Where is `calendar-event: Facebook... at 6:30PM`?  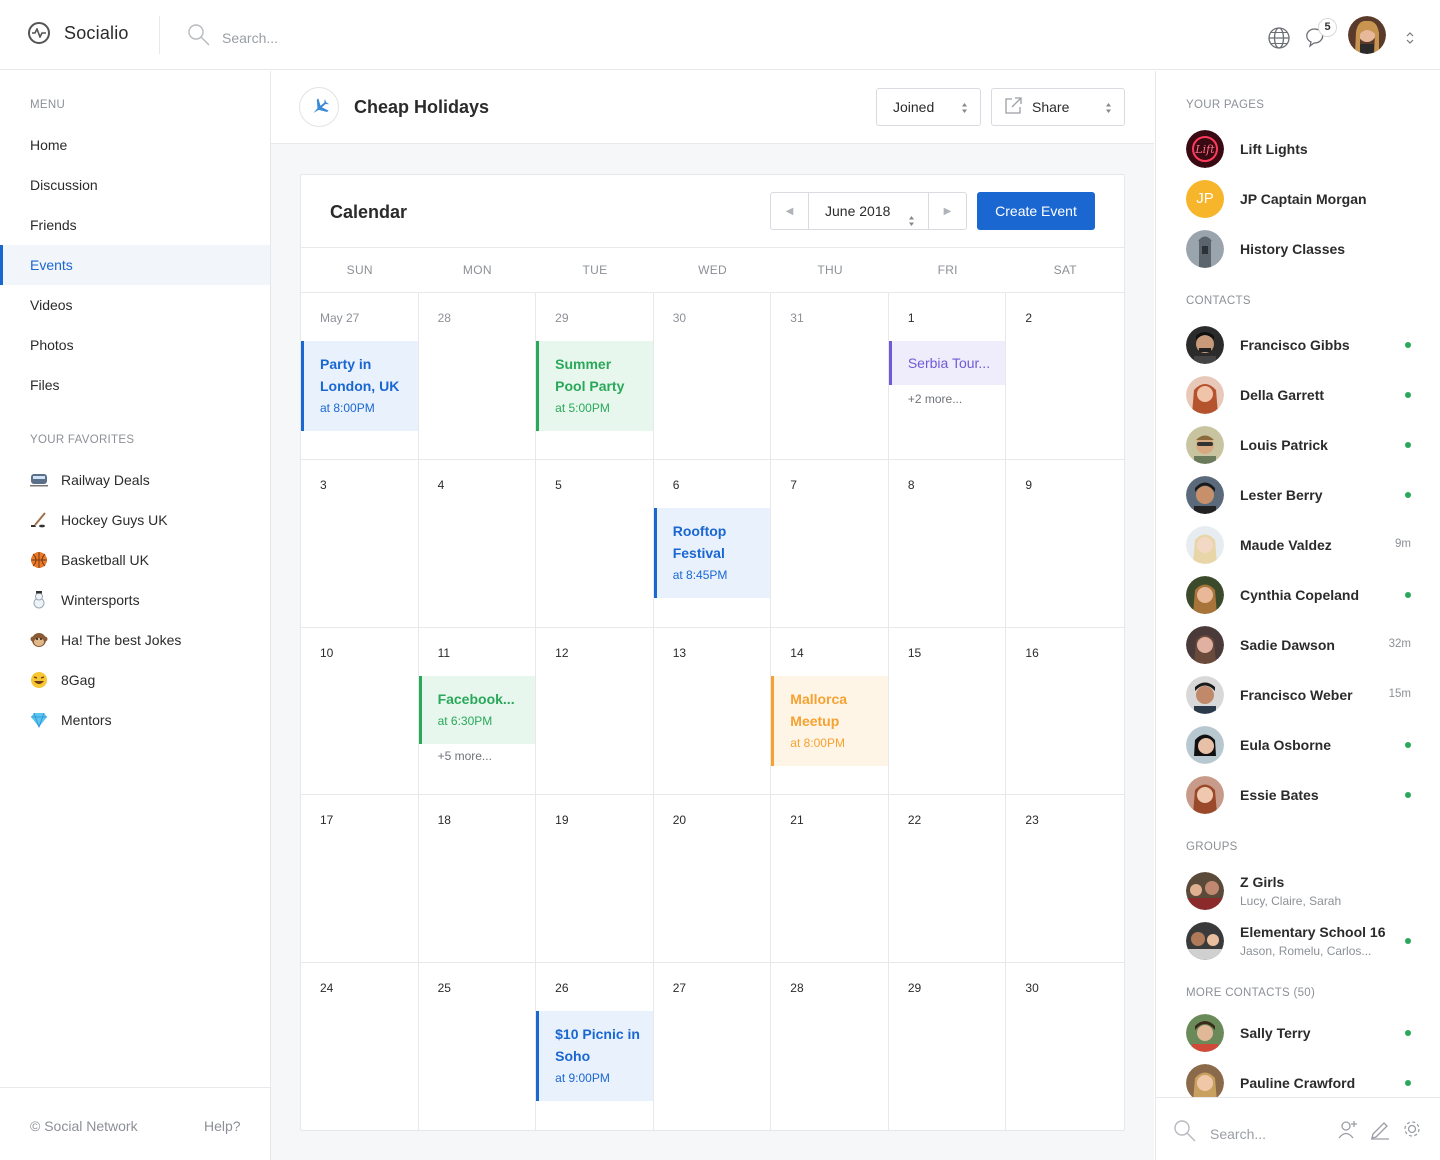
calendar-event: Facebook... at 6:30PM is located at coordinates (477, 709).